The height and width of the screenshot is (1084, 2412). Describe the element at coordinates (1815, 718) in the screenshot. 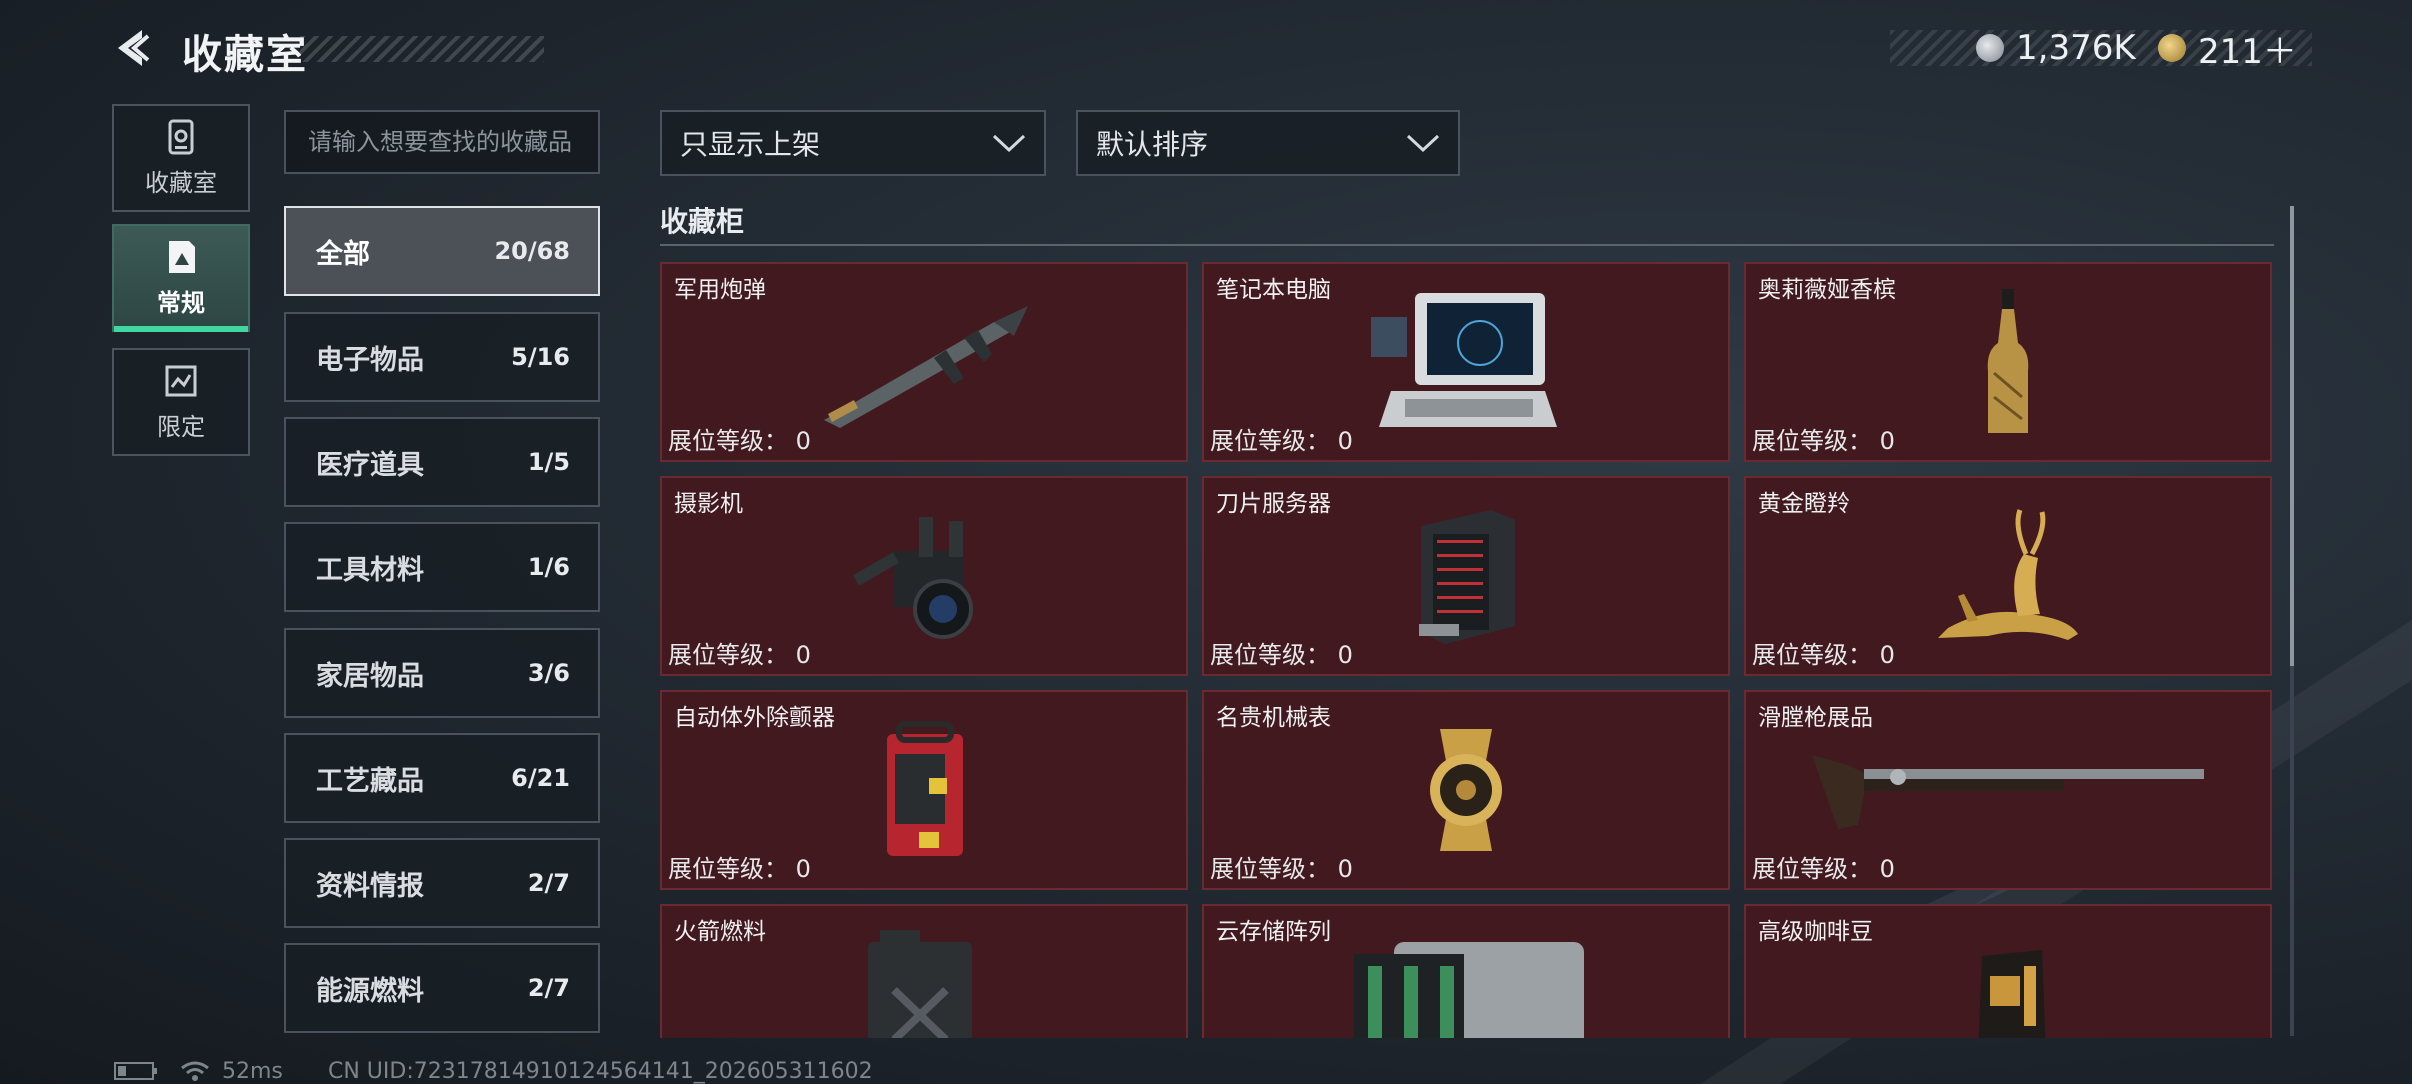

I see `item-name: 滑膛枪展品` at that location.